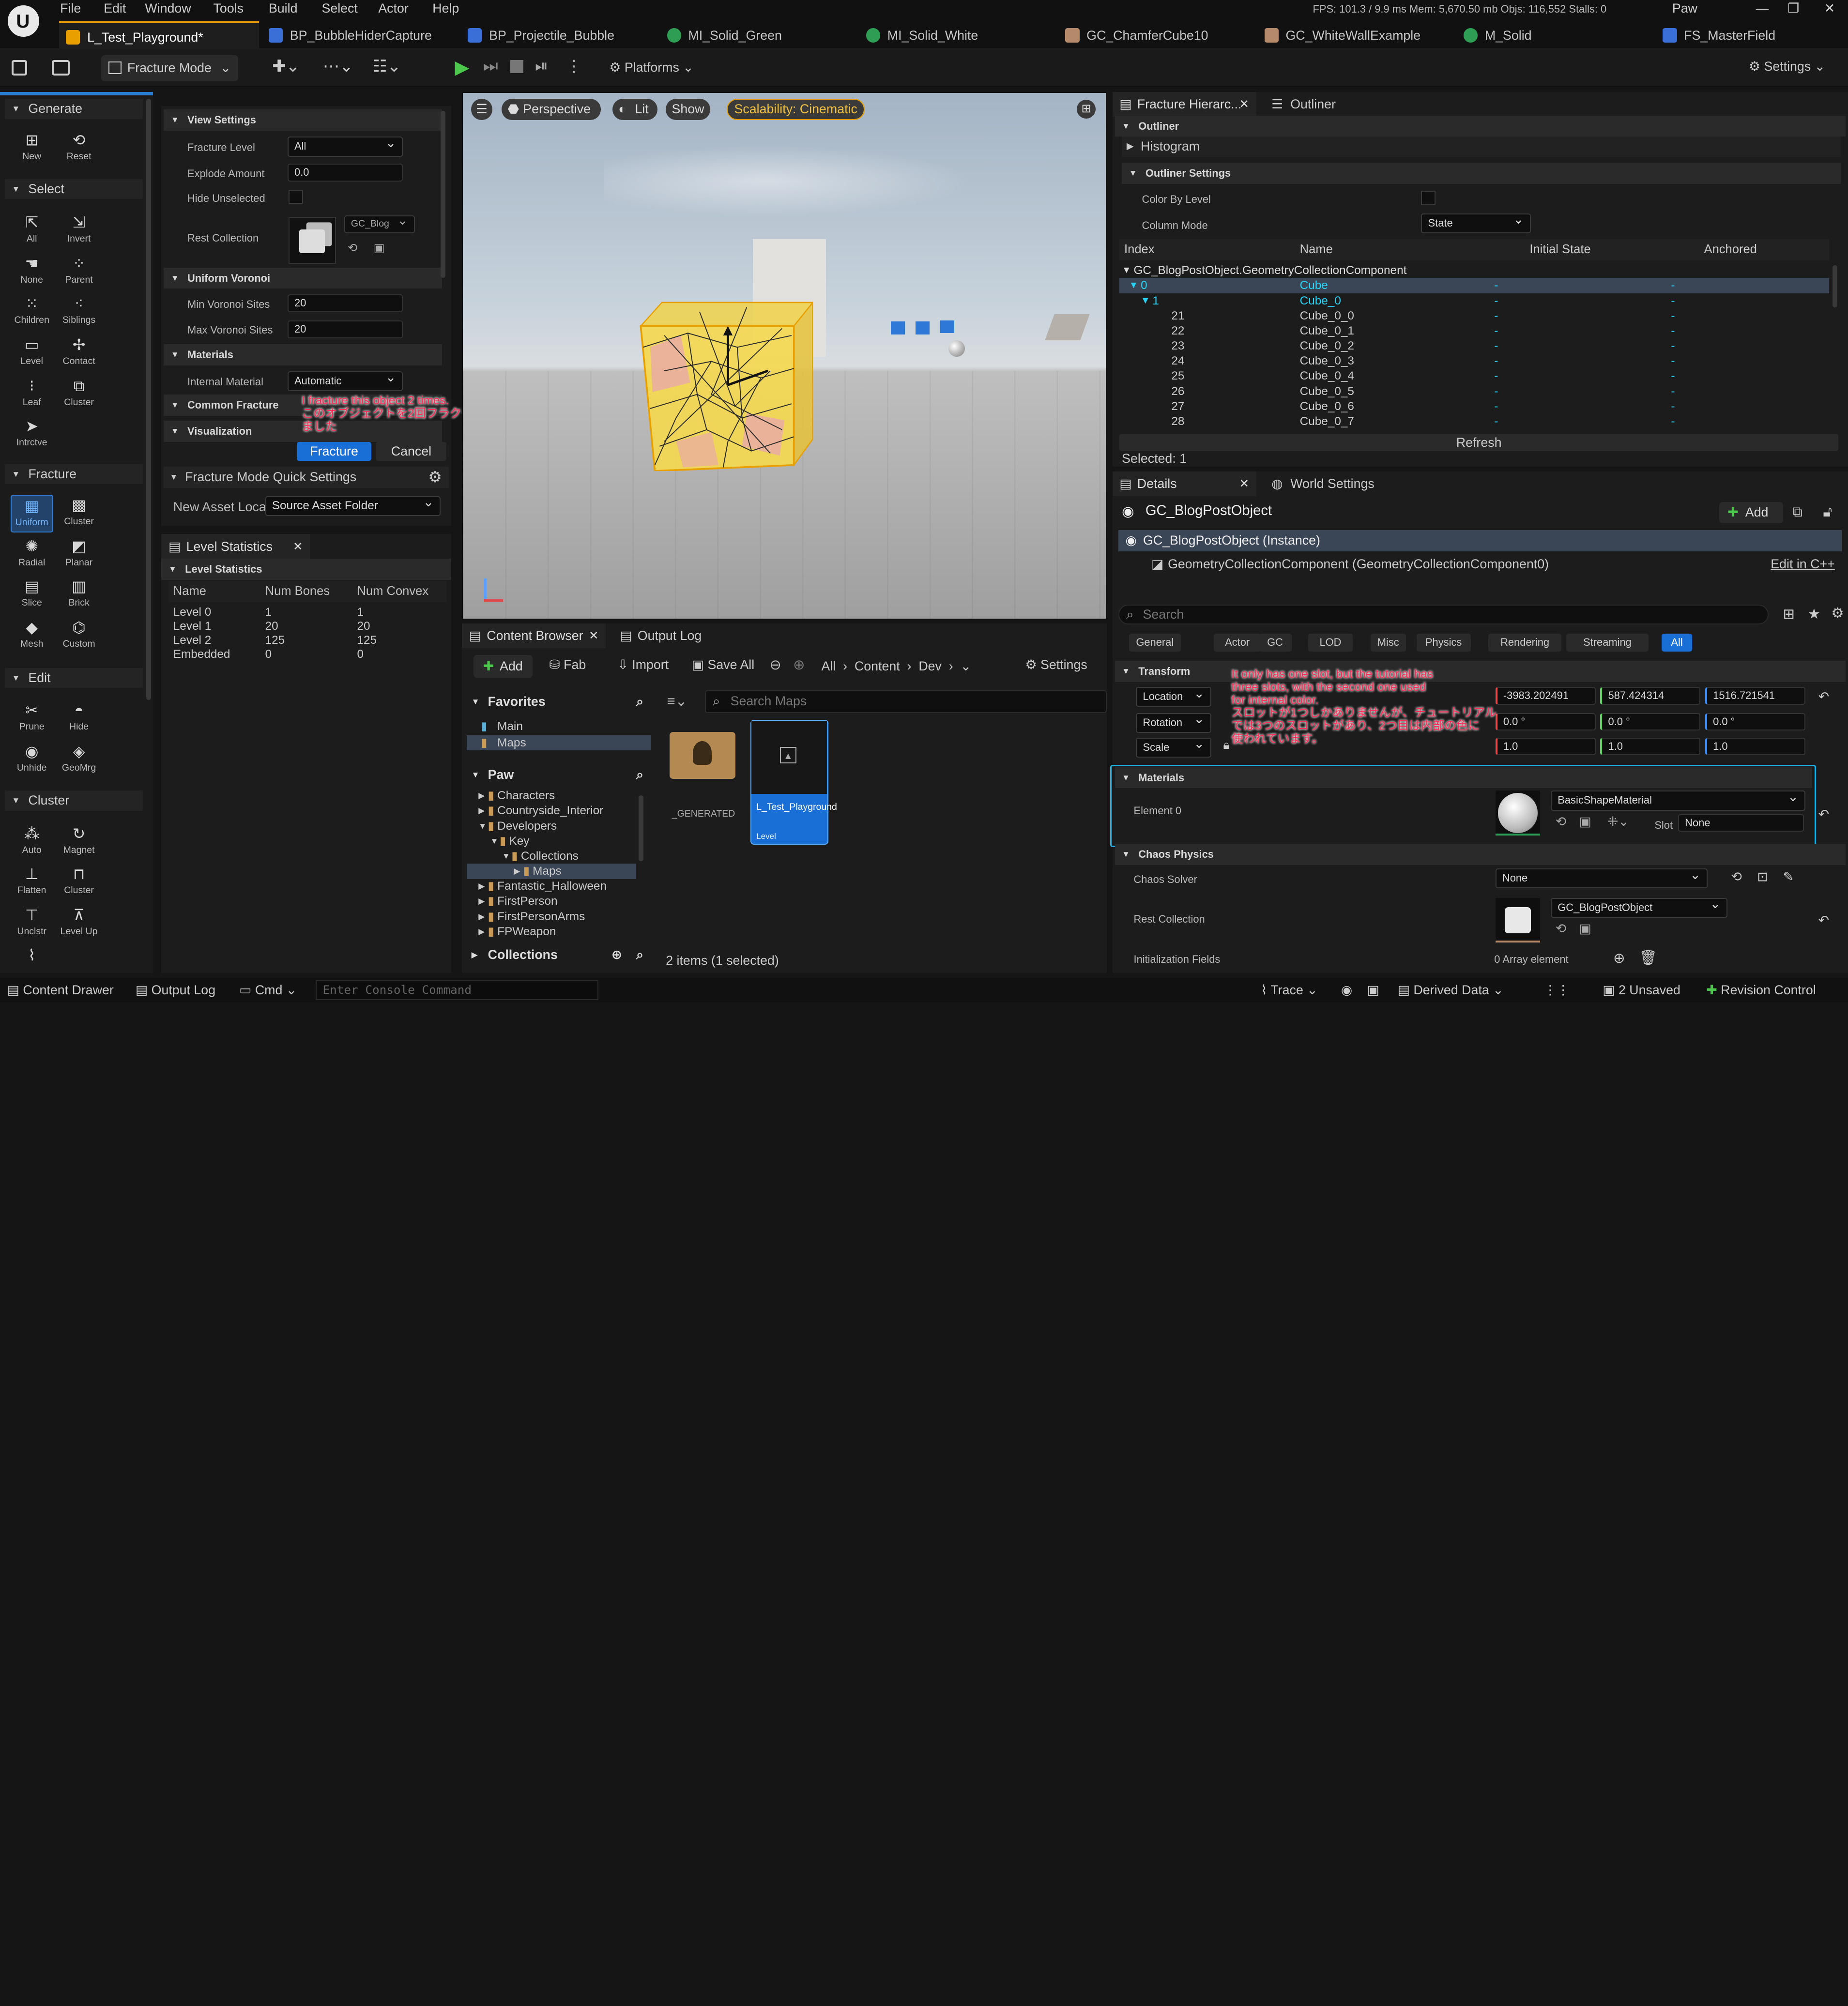 This screenshot has width=1848, height=2006. What do you see at coordinates (559, 743) in the screenshot?
I see `favorite-maps: ▮ Maps` at bounding box center [559, 743].